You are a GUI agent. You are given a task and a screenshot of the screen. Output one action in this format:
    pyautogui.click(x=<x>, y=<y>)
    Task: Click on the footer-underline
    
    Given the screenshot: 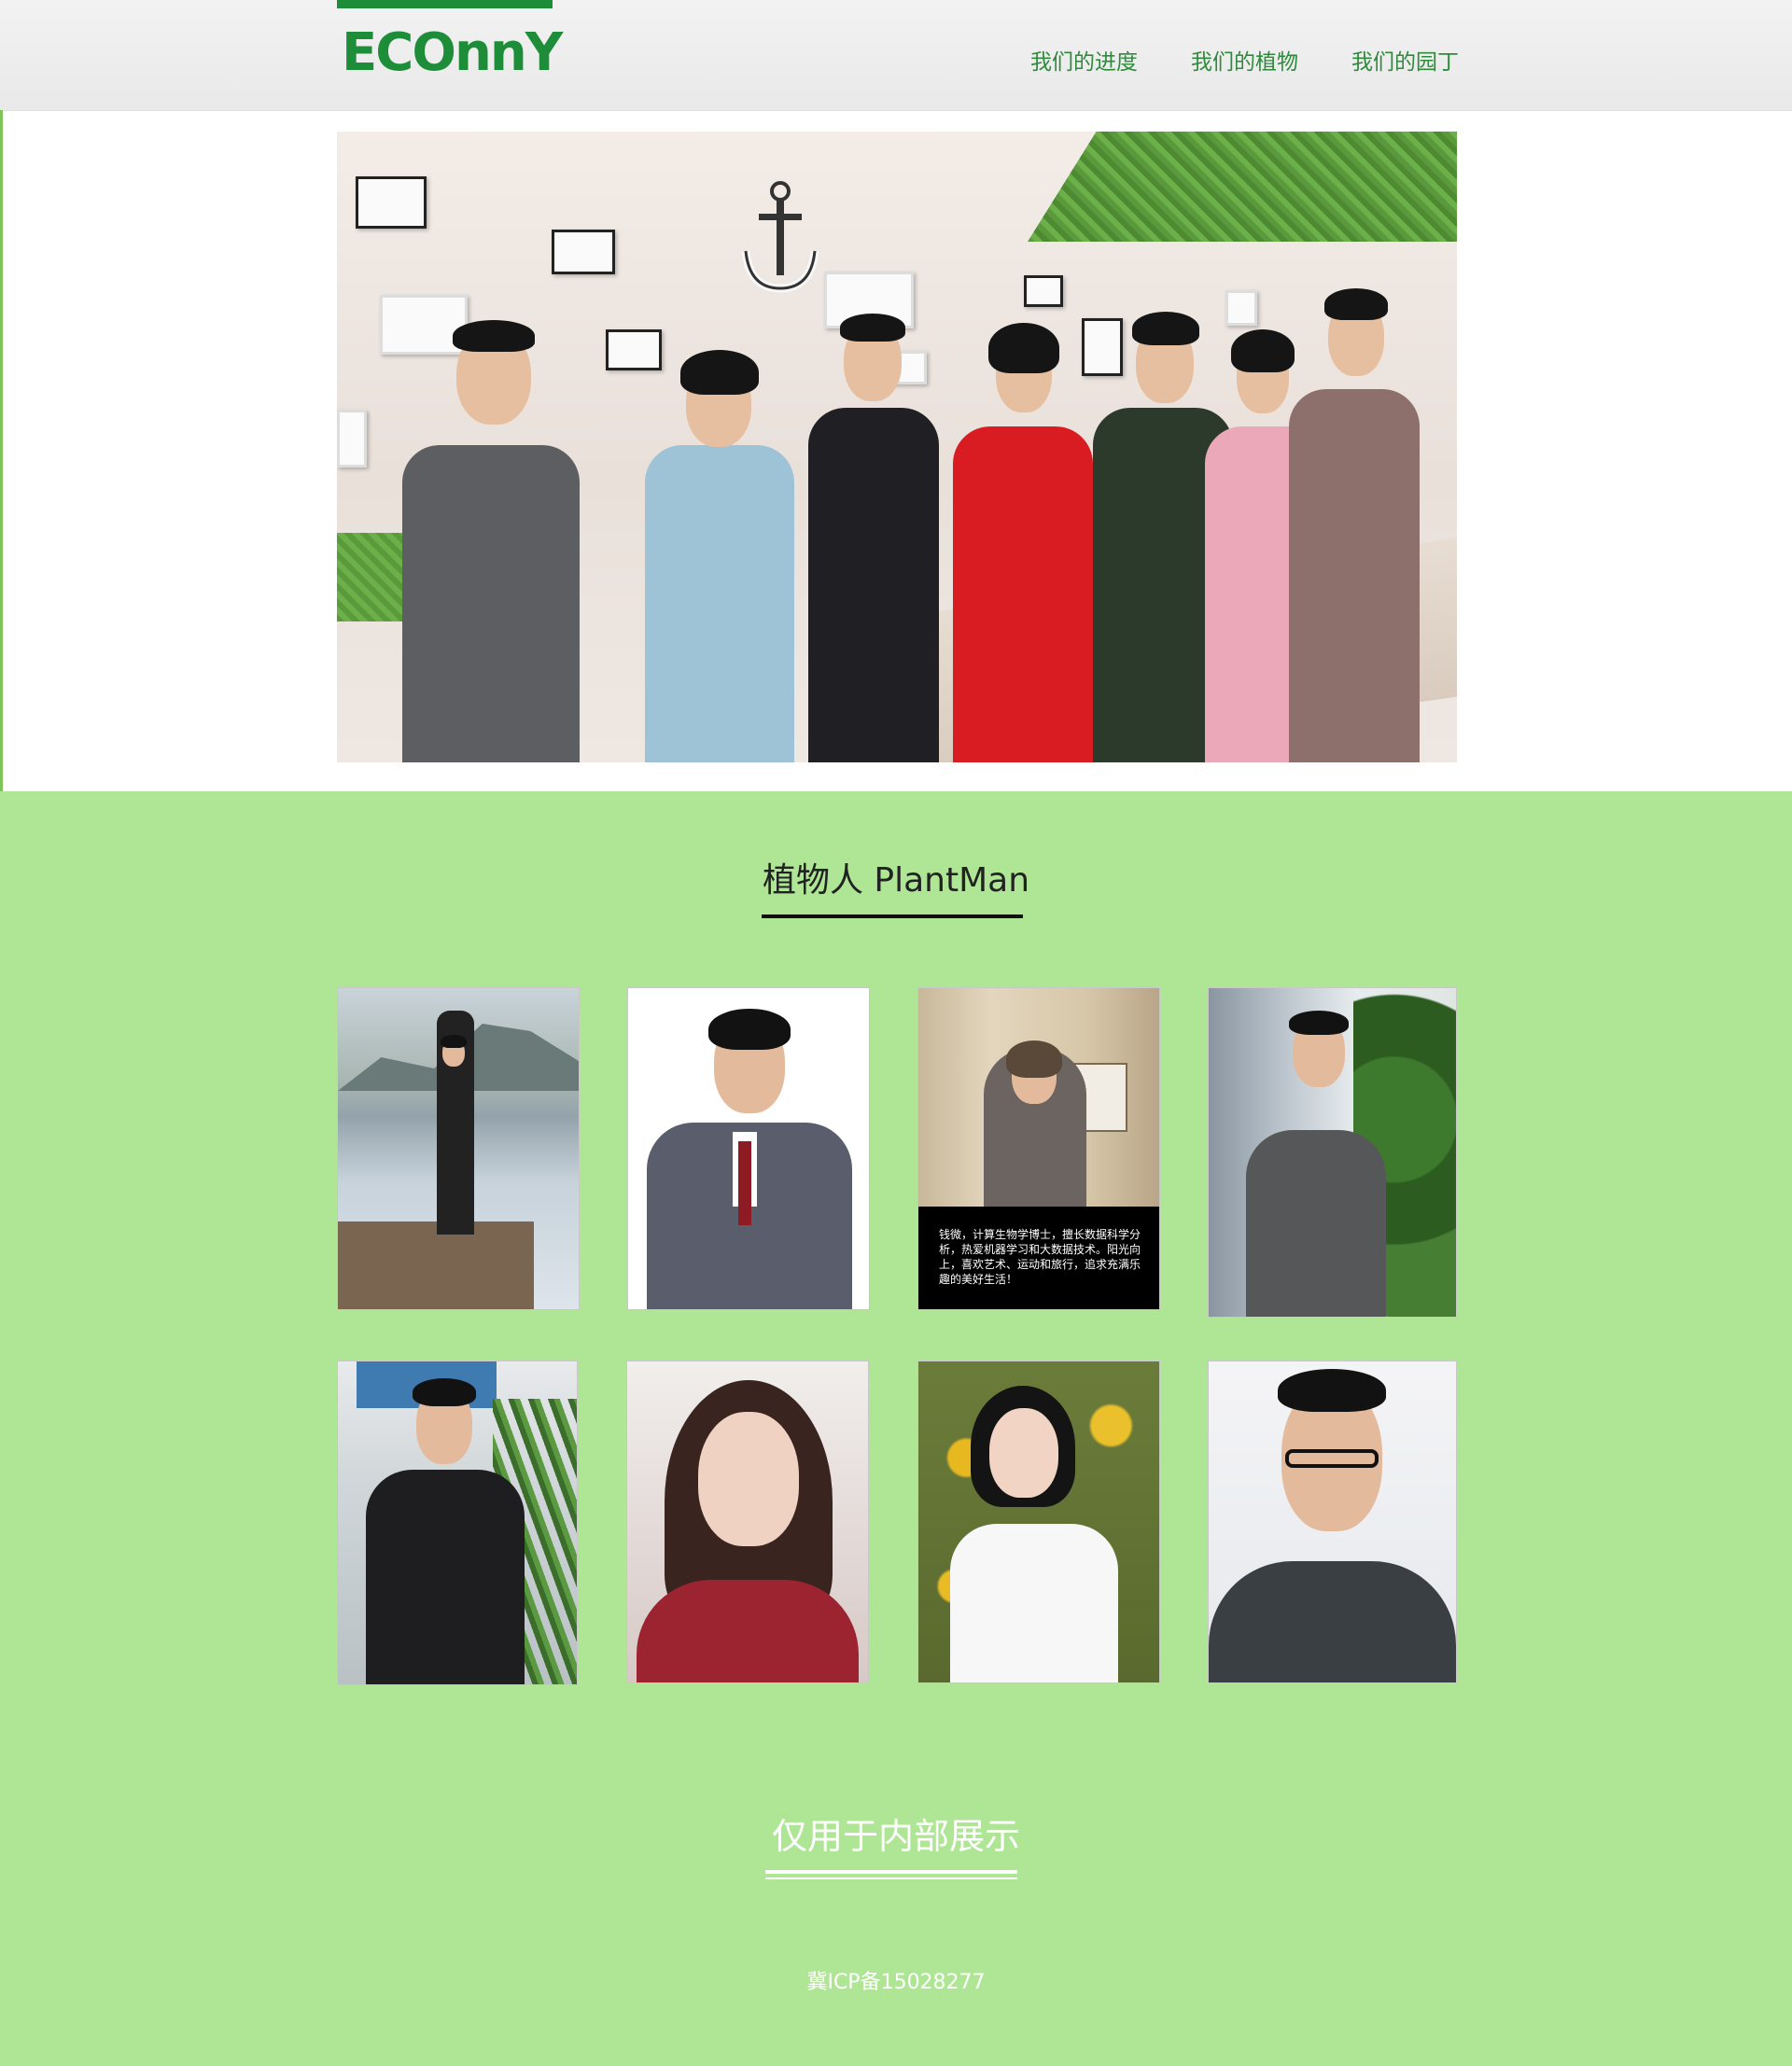 What is the action you would take?
    pyautogui.click(x=891, y=1872)
    